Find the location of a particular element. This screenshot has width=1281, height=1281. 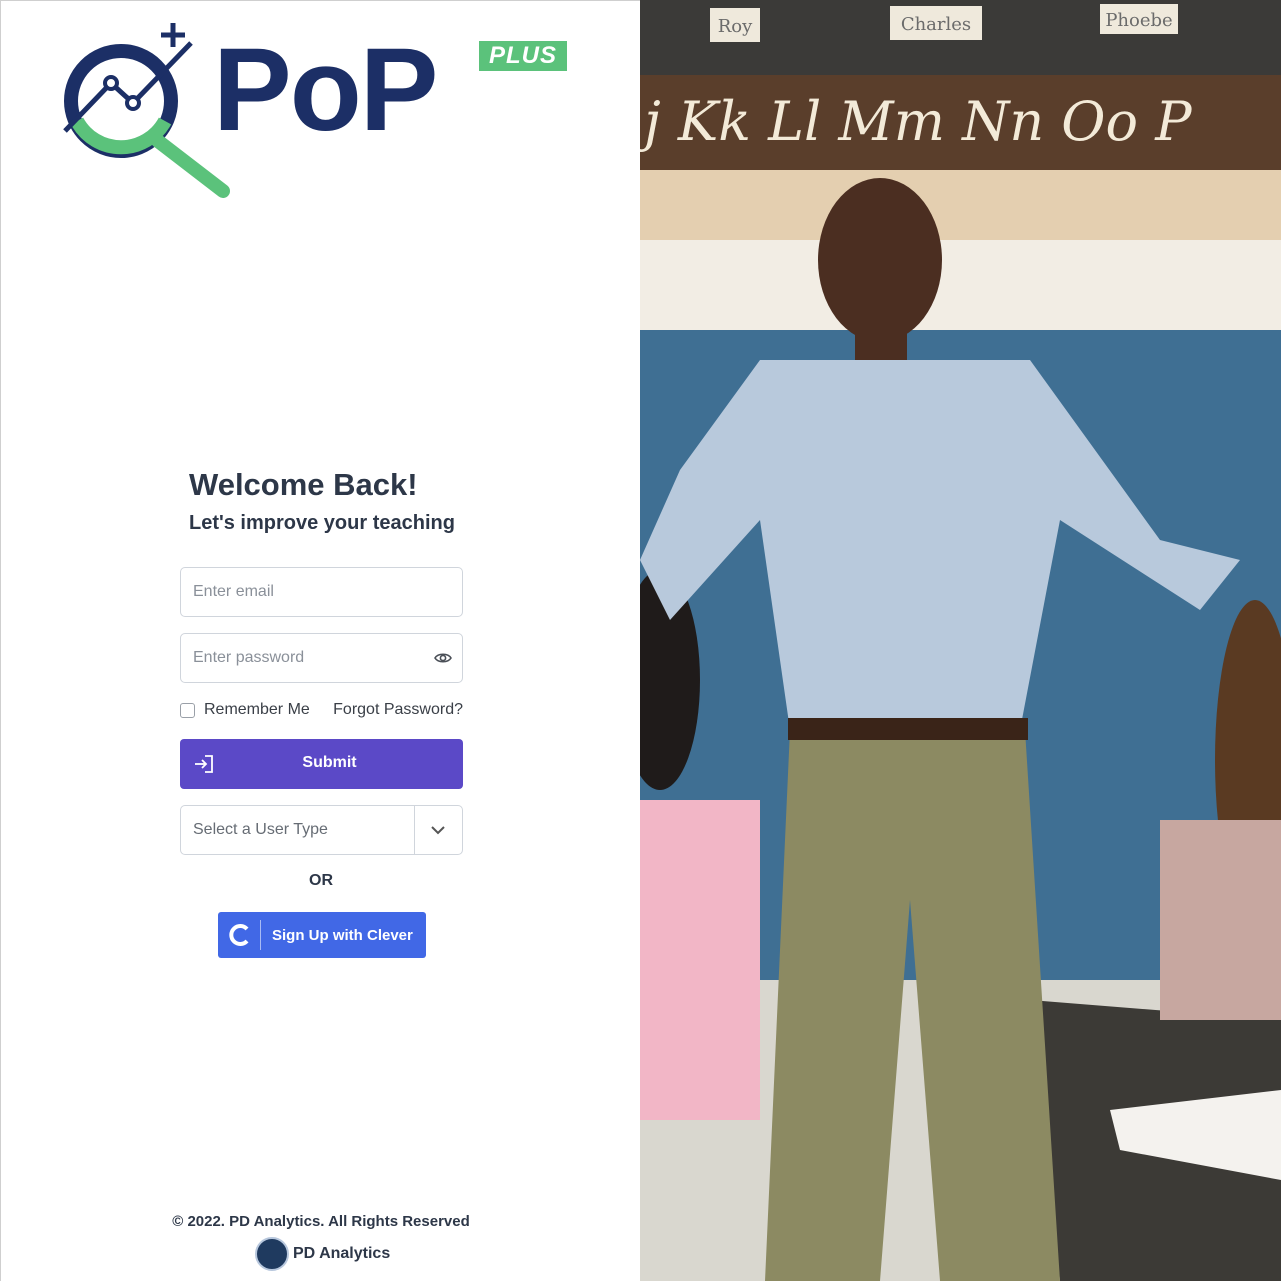

name-card-2: Phoebe is located at coordinates (1138, 20).